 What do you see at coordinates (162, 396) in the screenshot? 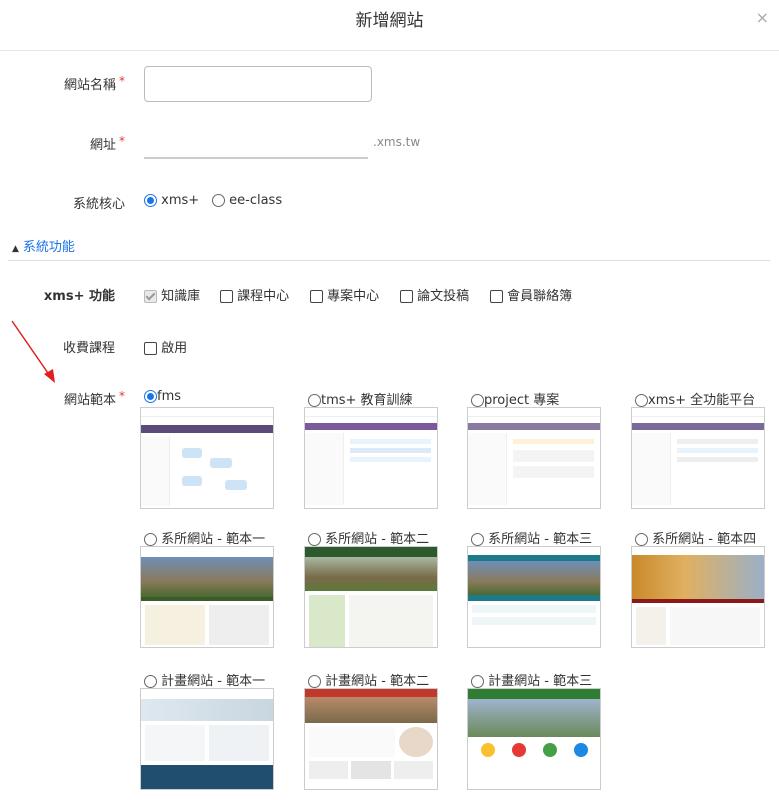
I see `template-option-fms: fms` at bounding box center [162, 396].